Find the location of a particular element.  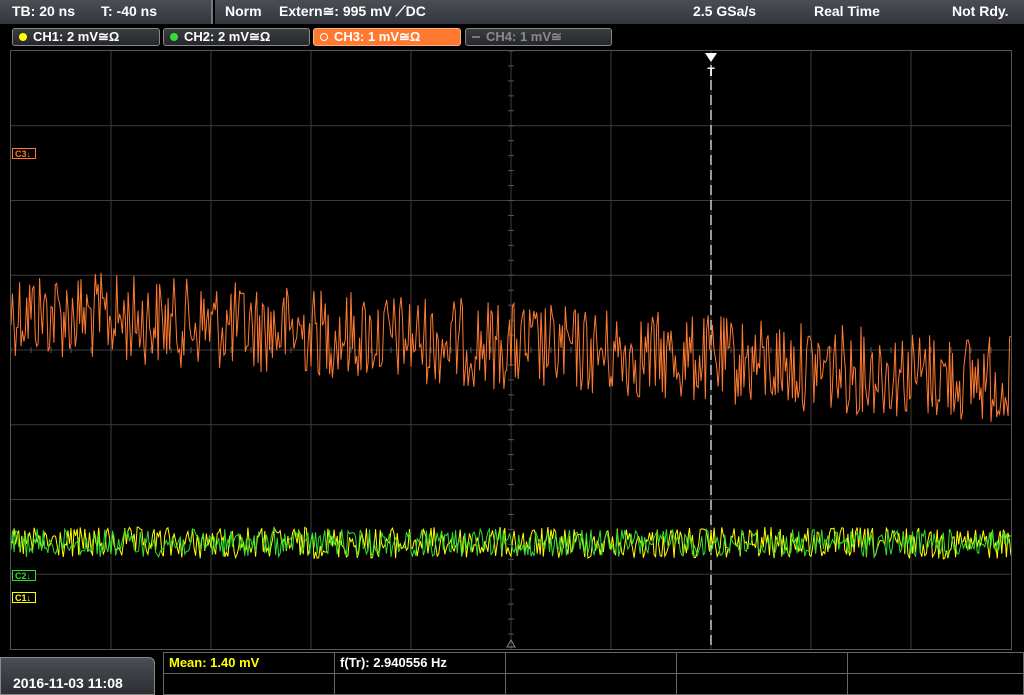

trigger-marker-label: T is located at coordinates (711, 72).